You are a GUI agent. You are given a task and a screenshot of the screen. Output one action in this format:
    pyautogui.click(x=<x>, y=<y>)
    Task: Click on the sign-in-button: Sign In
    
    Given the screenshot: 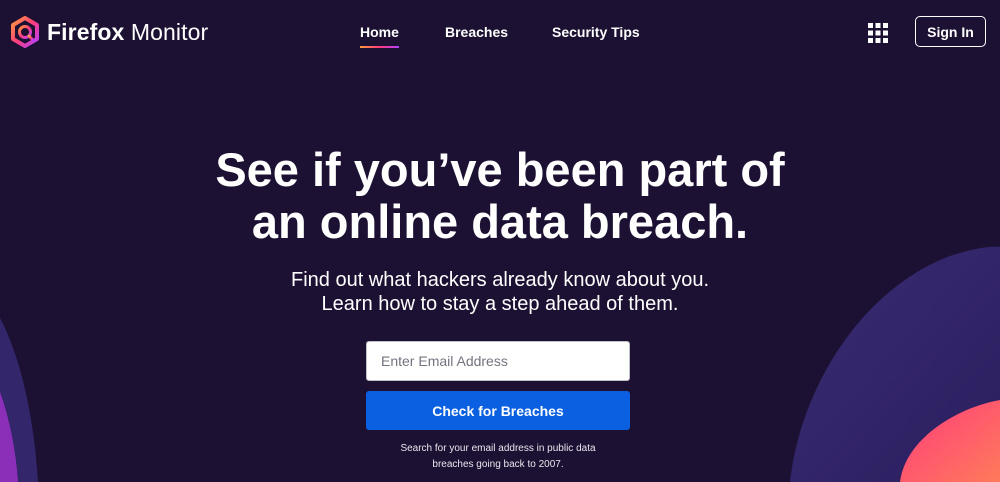 What is the action you would take?
    pyautogui.click(x=950, y=31)
    